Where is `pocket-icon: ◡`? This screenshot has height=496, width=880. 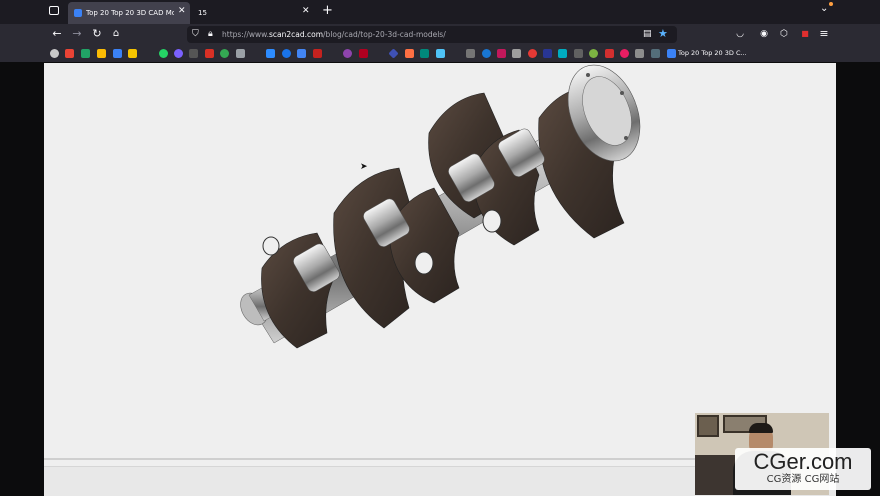 pocket-icon: ◡ is located at coordinates (740, 34).